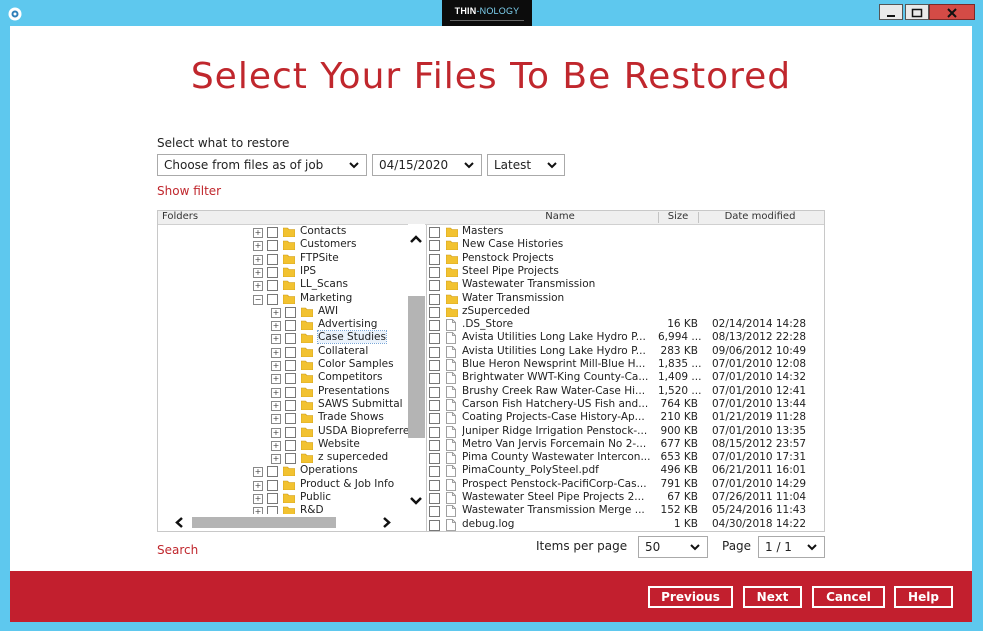 The height and width of the screenshot is (631, 983). I want to click on tree-item: + Presentations, so click(283, 392).